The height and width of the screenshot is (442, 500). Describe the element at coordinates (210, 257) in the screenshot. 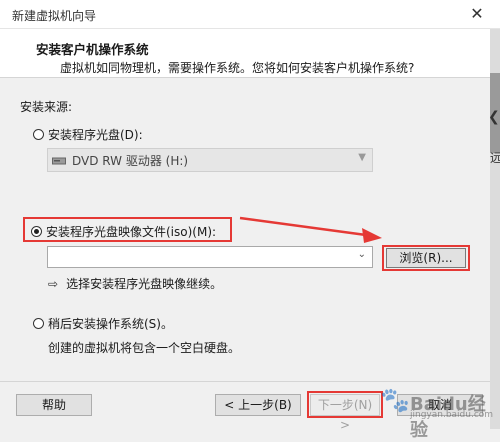

I see `iso-path-combo: ⌄` at that location.